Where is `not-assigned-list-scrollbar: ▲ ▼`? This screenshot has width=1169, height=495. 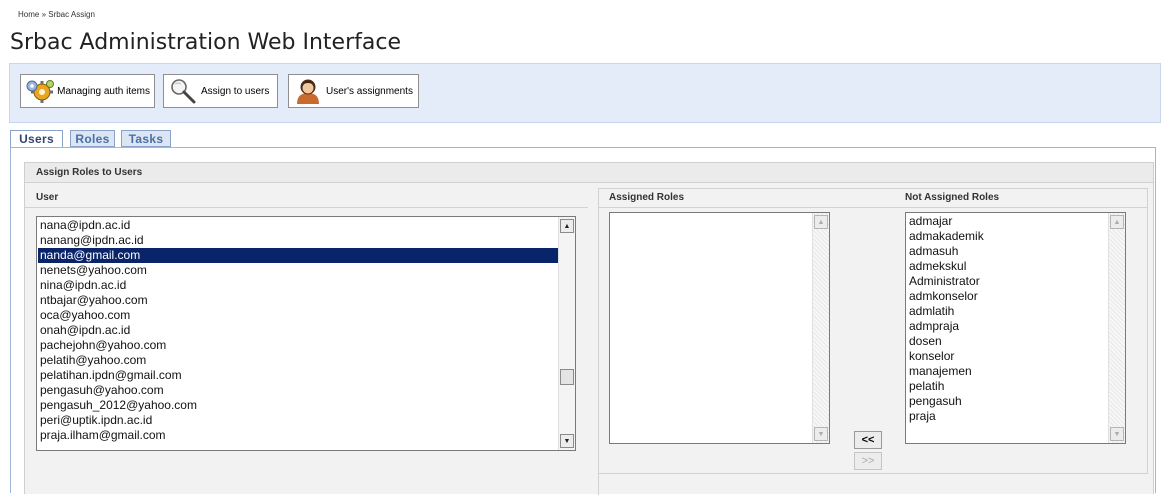
not-assigned-list-scrollbar: ▲ ▼ is located at coordinates (1116, 328).